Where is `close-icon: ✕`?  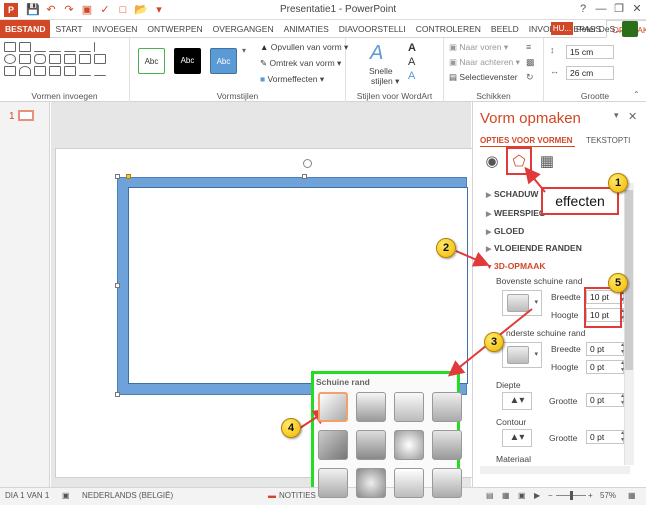
close-icon: ✕ is located at coordinates (632, 116).